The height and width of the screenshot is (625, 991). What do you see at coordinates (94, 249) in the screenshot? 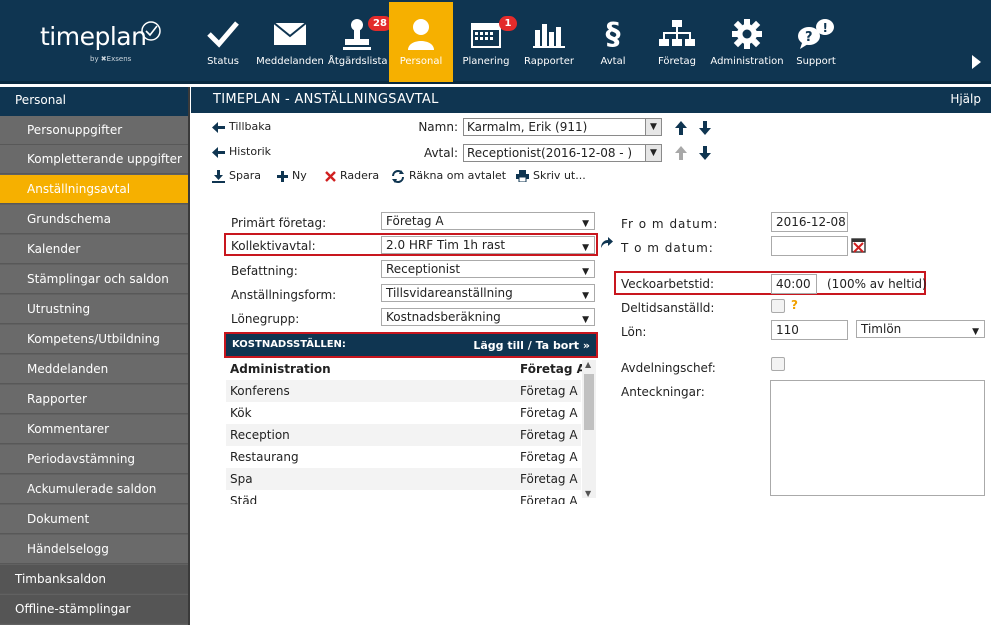
I see `sidebar-item-kalender: Kalender` at bounding box center [94, 249].